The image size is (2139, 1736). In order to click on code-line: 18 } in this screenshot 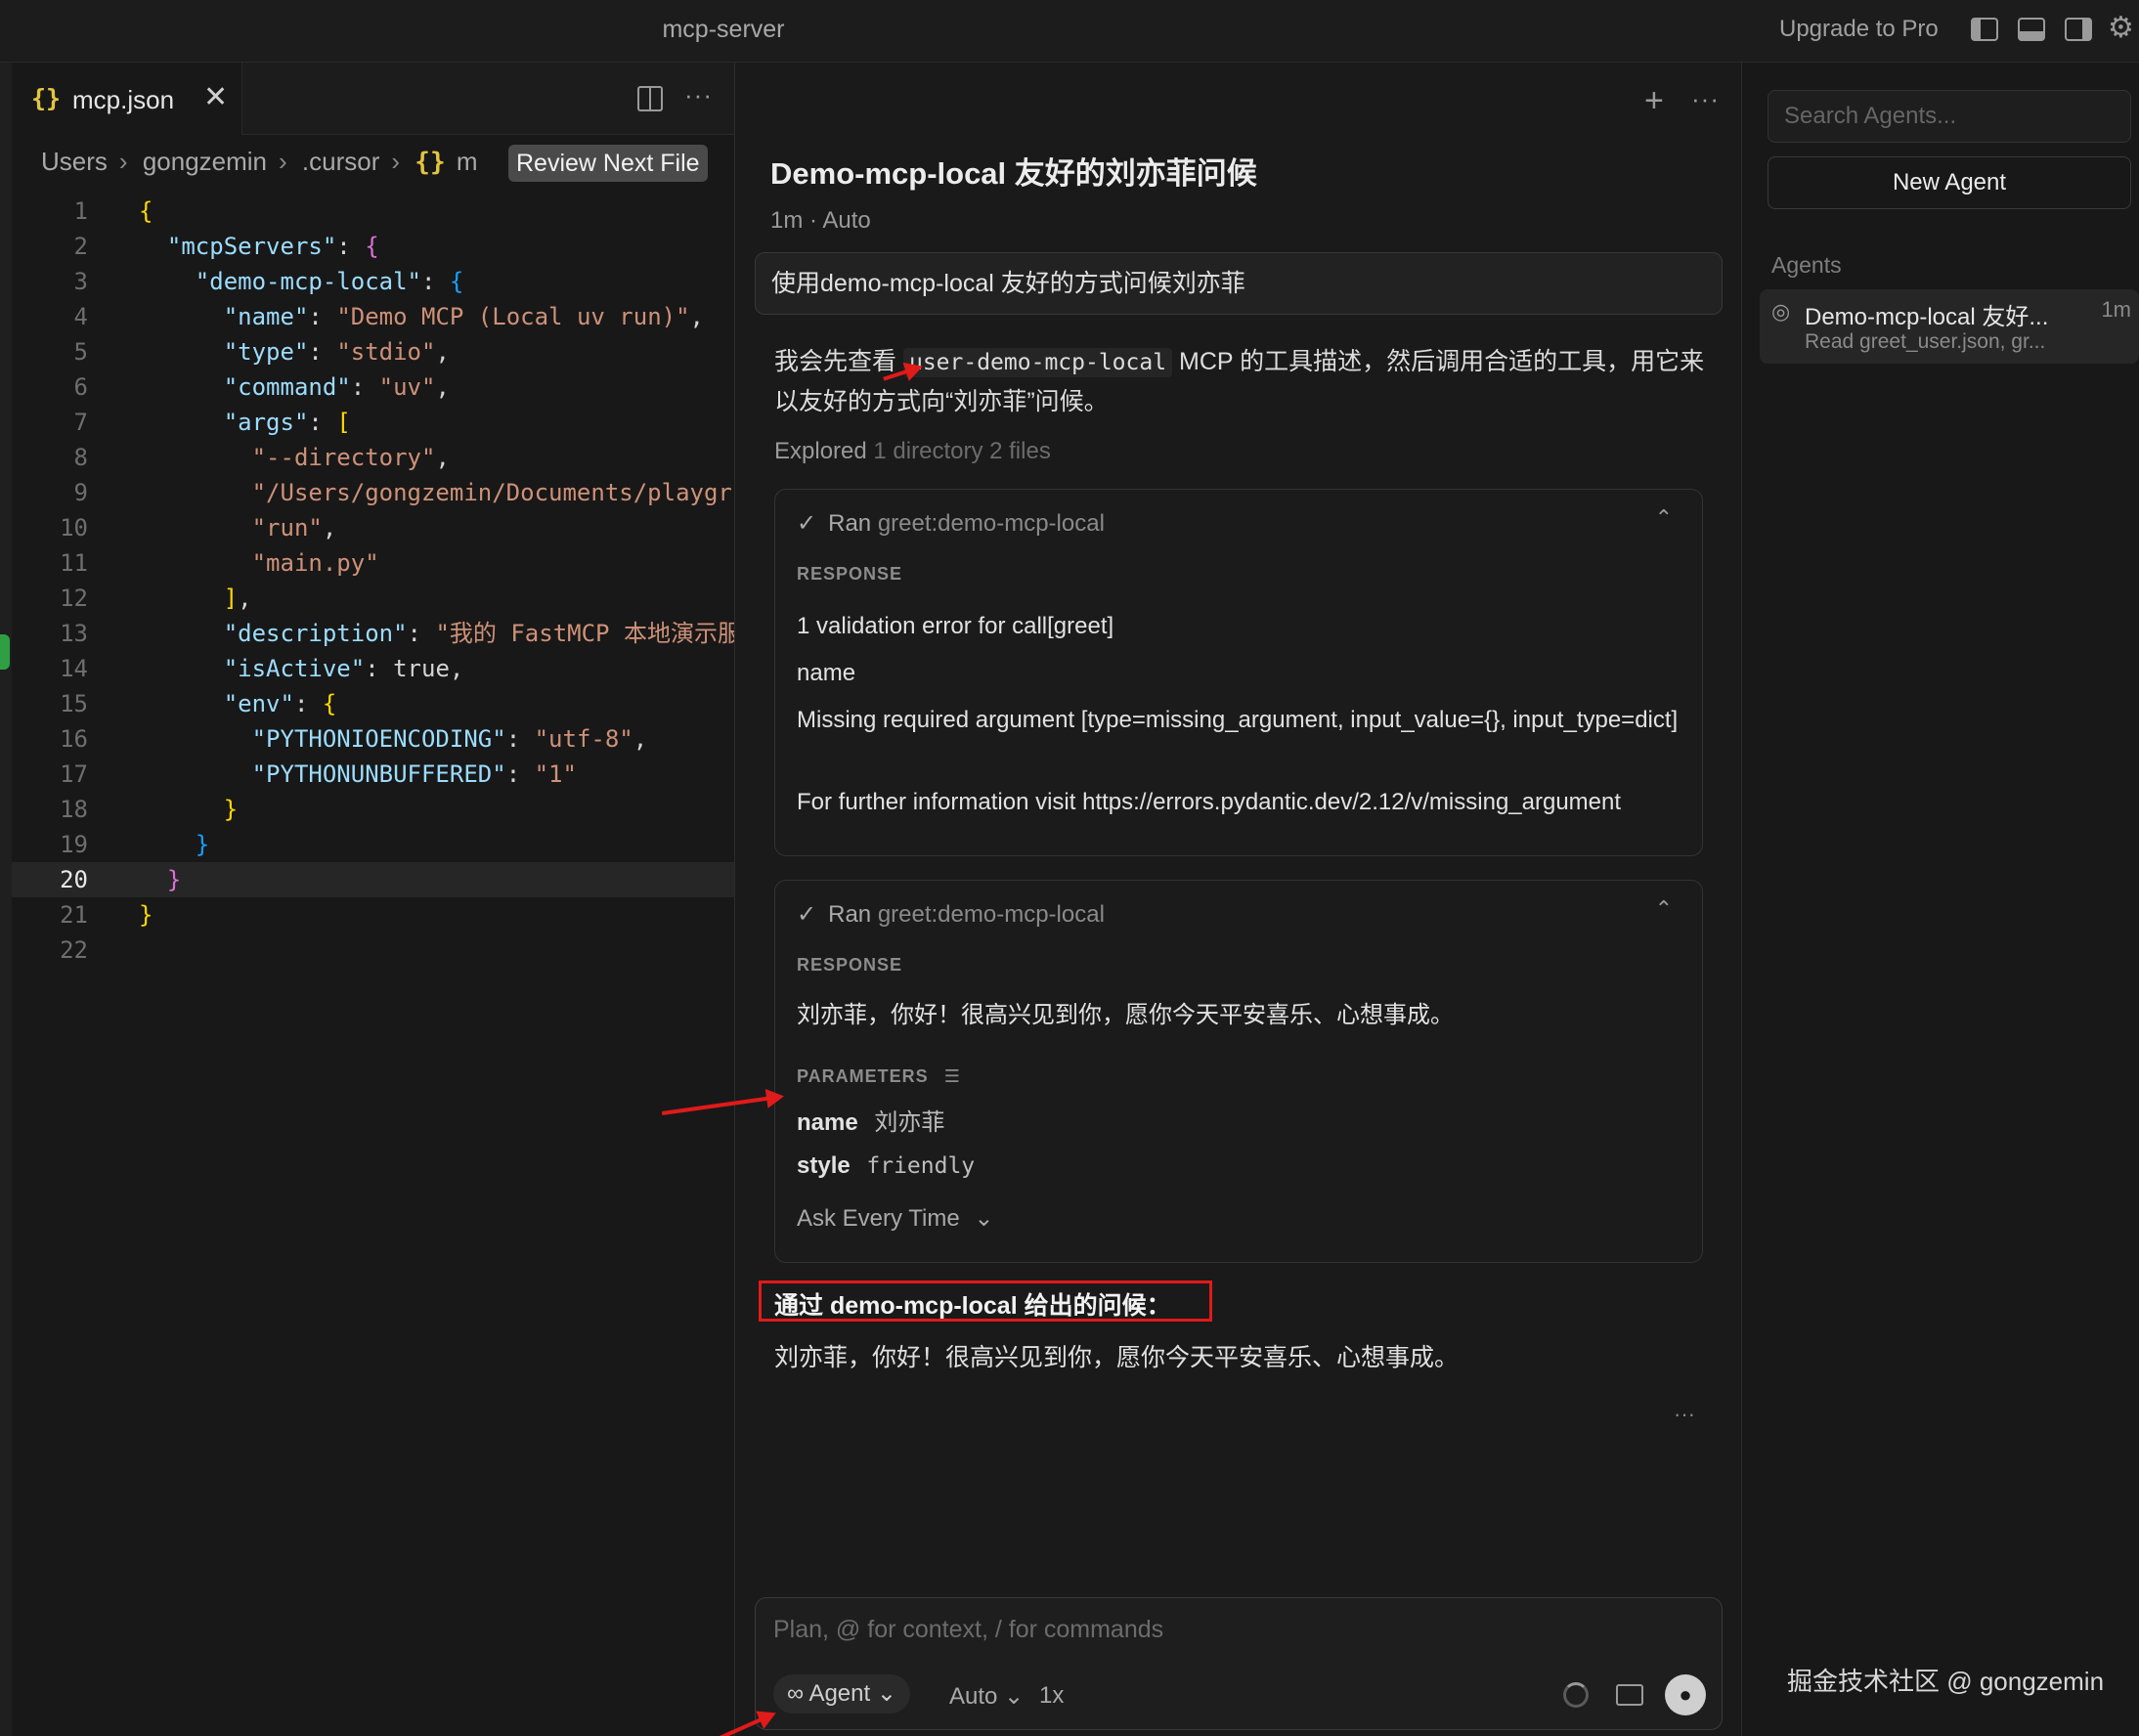, I will do `click(373, 809)`.